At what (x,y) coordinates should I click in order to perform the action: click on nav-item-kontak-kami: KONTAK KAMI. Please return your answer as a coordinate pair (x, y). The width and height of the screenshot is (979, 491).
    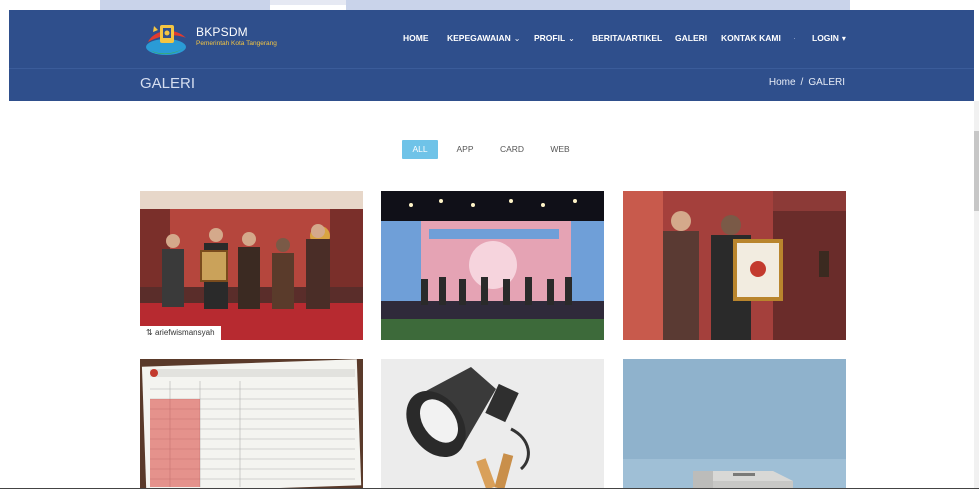
    Looking at the image, I should click on (751, 40).